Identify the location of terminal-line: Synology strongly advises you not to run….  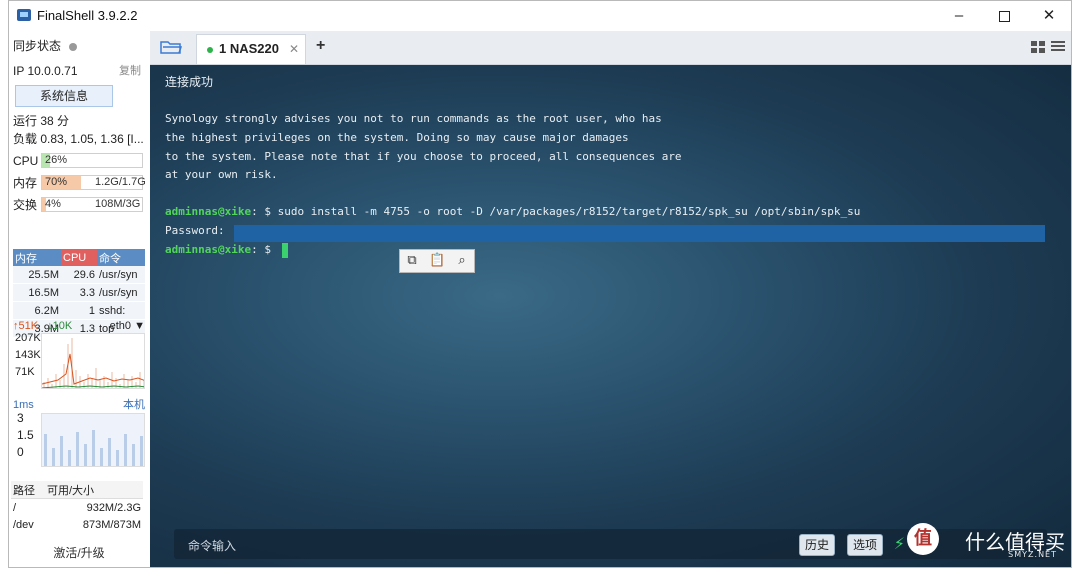
(413, 118).